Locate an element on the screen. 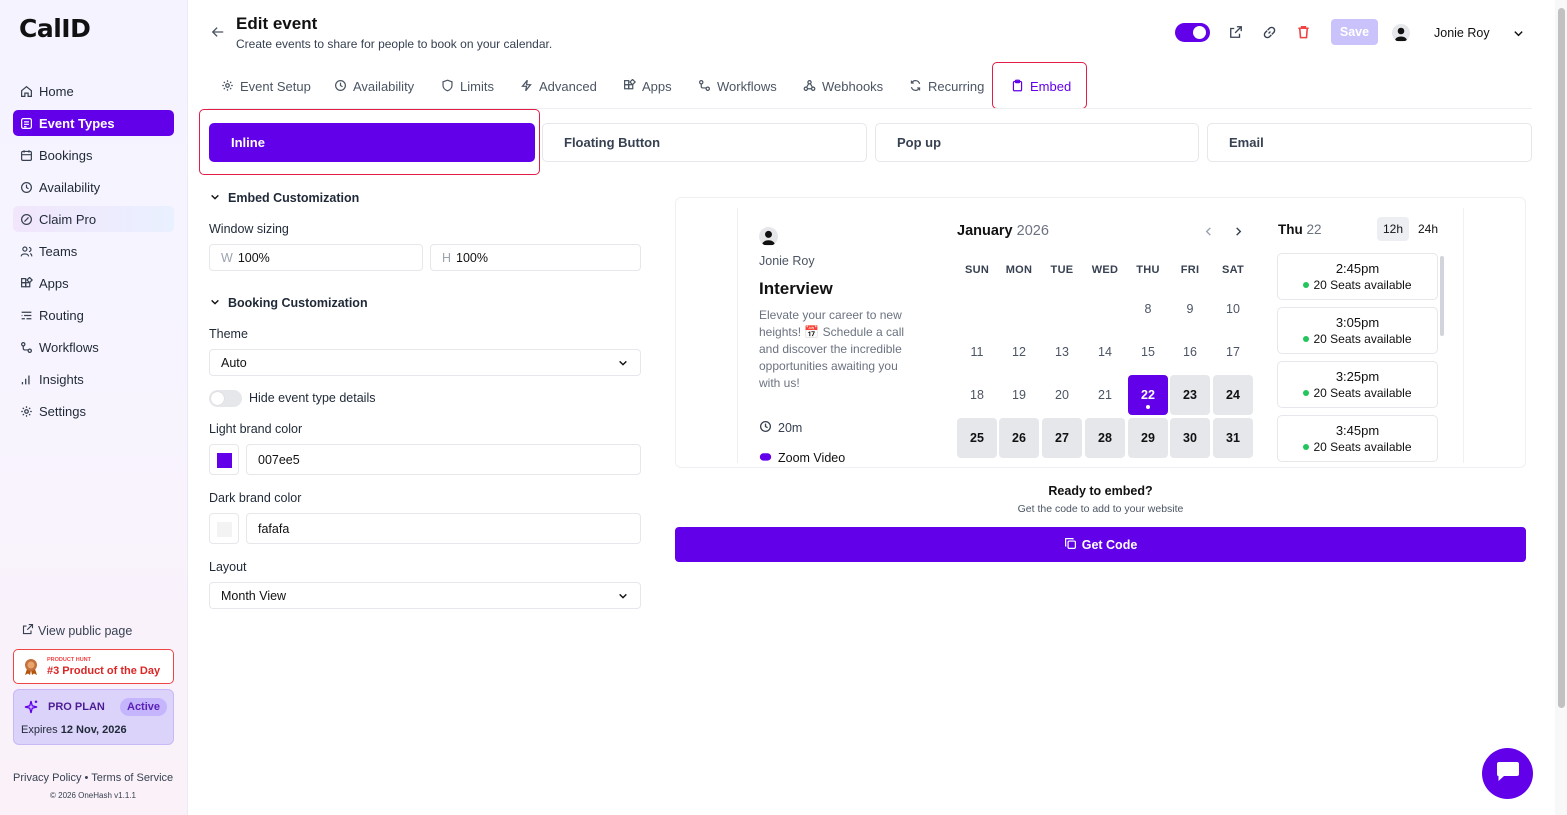 The height and width of the screenshot is (815, 1567). availability-dot is located at coordinates (1306, 338).